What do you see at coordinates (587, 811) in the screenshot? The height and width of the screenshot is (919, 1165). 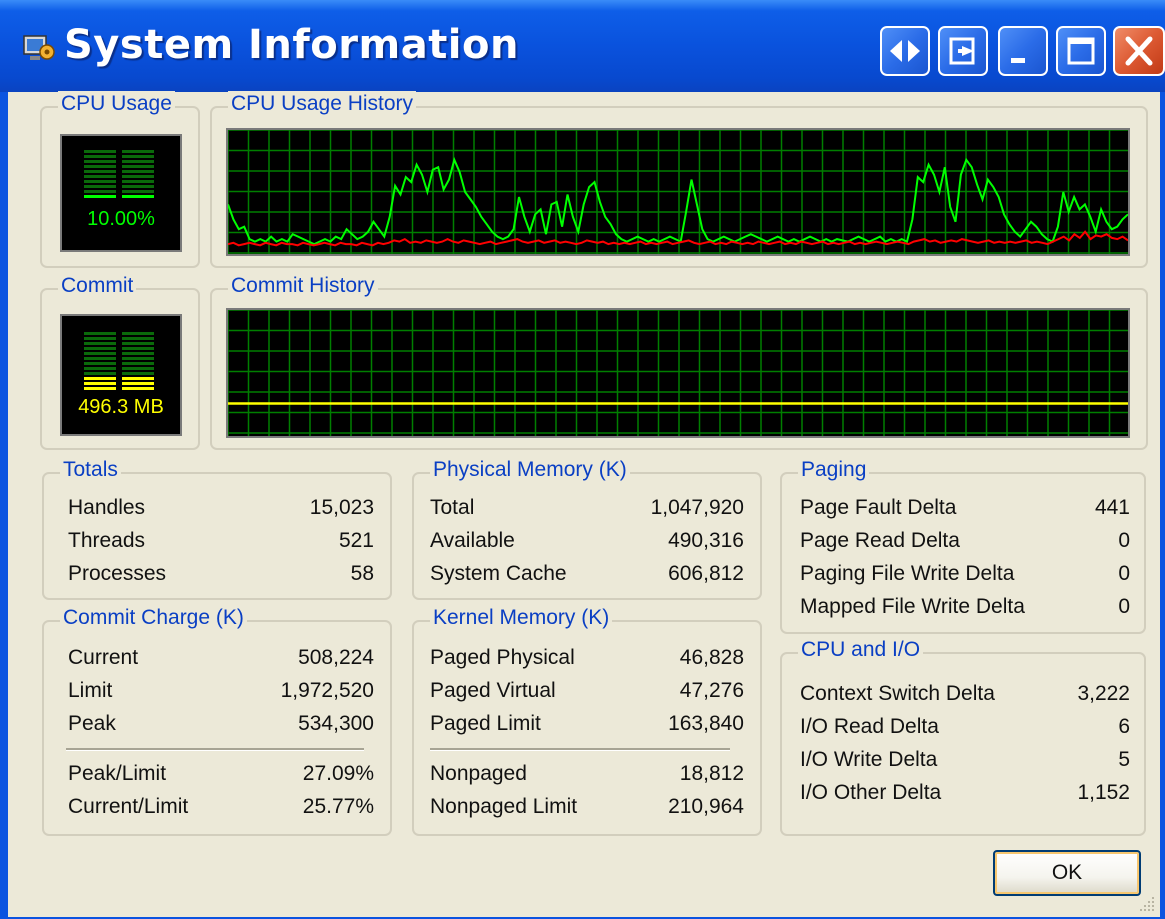 I see `nonpaged-limit-row: Nonpaged Limit 210,964` at bounding box center [587, 811].